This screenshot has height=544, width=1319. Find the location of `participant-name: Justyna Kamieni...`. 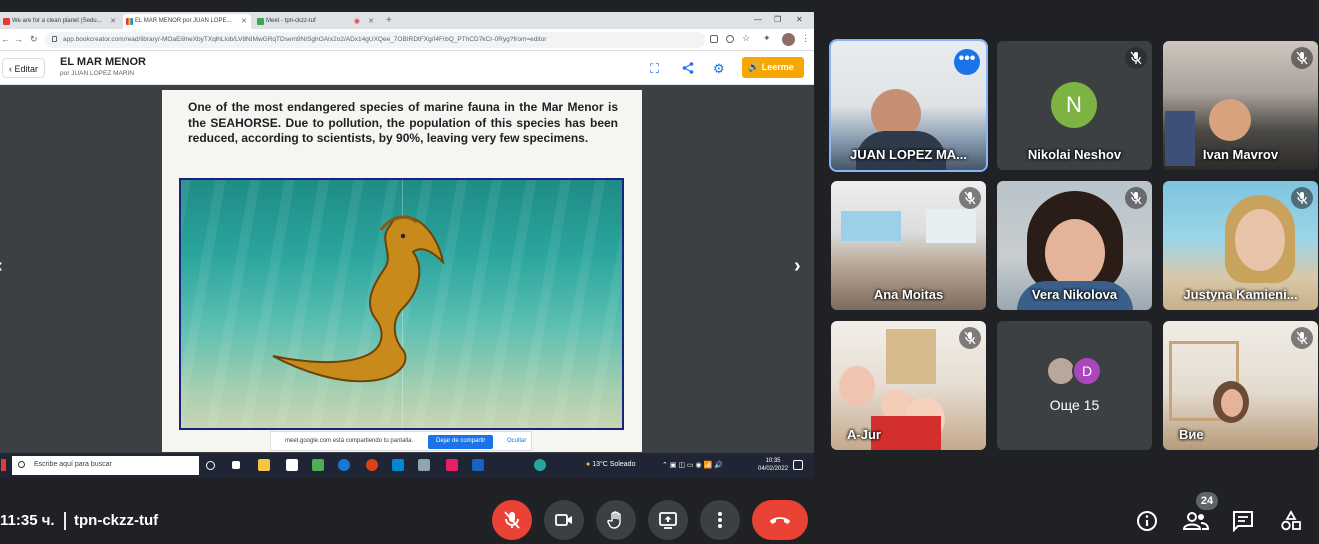

participant-name: Justyna Kamieni... is located at coordinates (1240, 294).